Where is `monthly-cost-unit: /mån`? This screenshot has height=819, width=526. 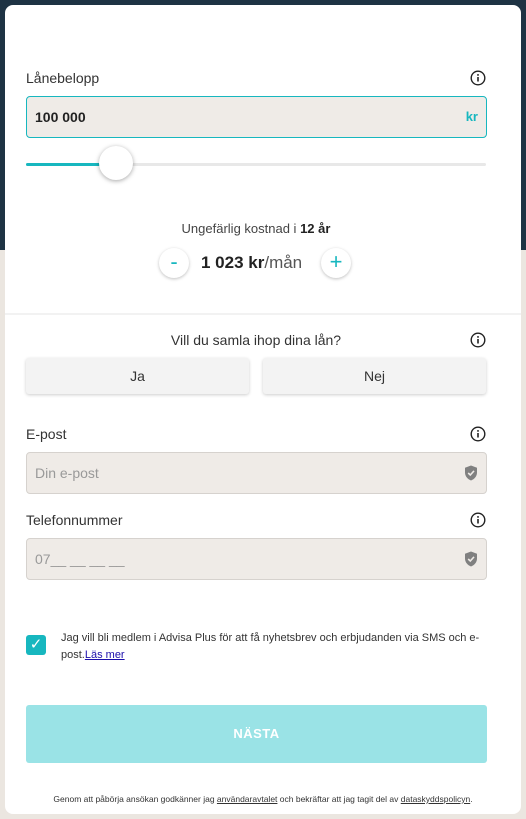 monthly-cost-unit: /mån is located at coordinates (283, 262).